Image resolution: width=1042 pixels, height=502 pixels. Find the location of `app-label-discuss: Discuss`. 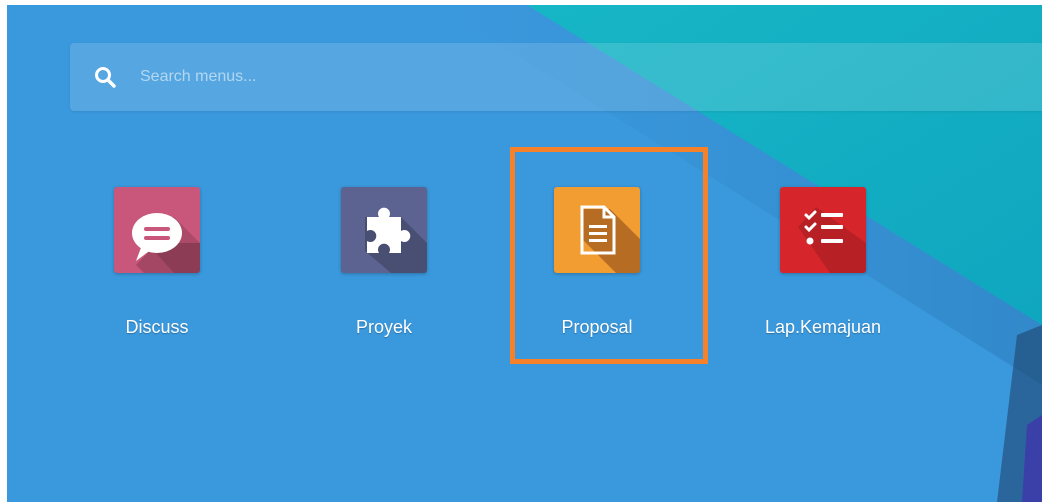

app-label-discuss: Discuss is located at coordinates (157, 327).